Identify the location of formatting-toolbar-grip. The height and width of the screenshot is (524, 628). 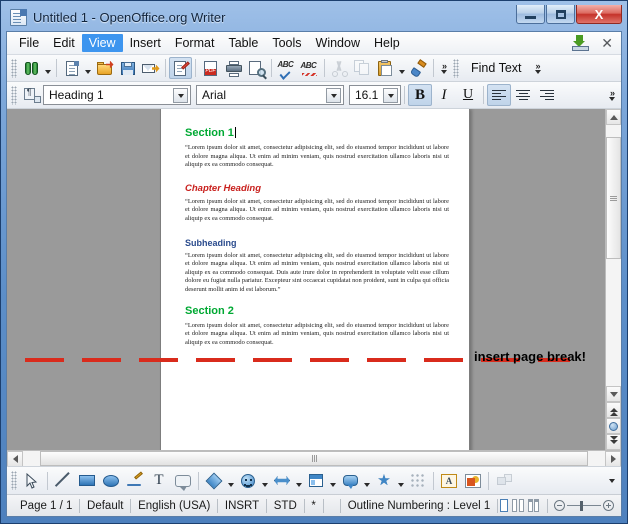
(14, 95).